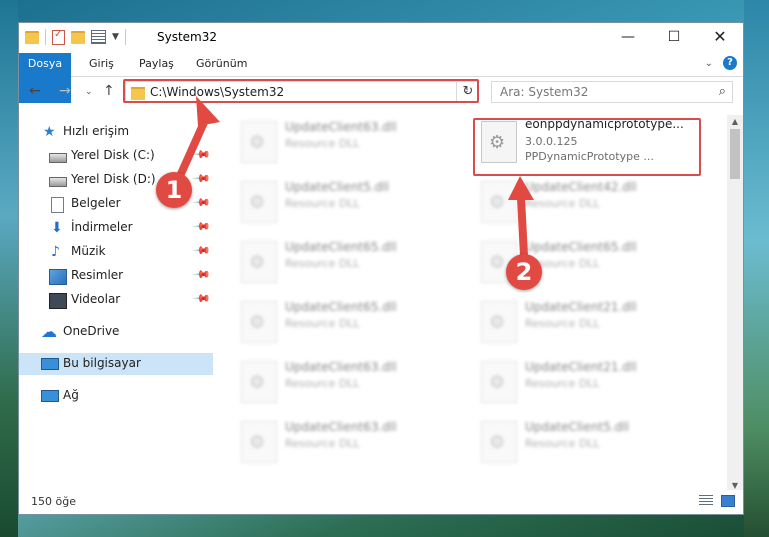  Describe the element at coordinates (53, 501) in the screenshot. I see `item-count: 150 öğe` at that location.